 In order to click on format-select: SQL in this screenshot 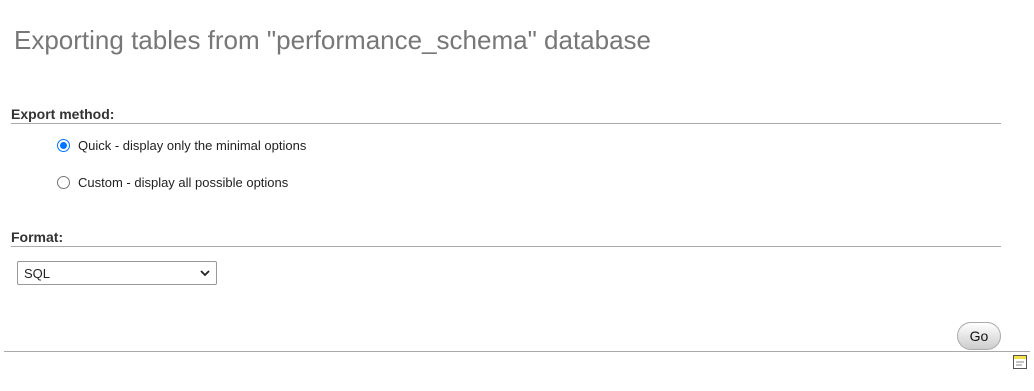, I will do `click(117, 273)`.